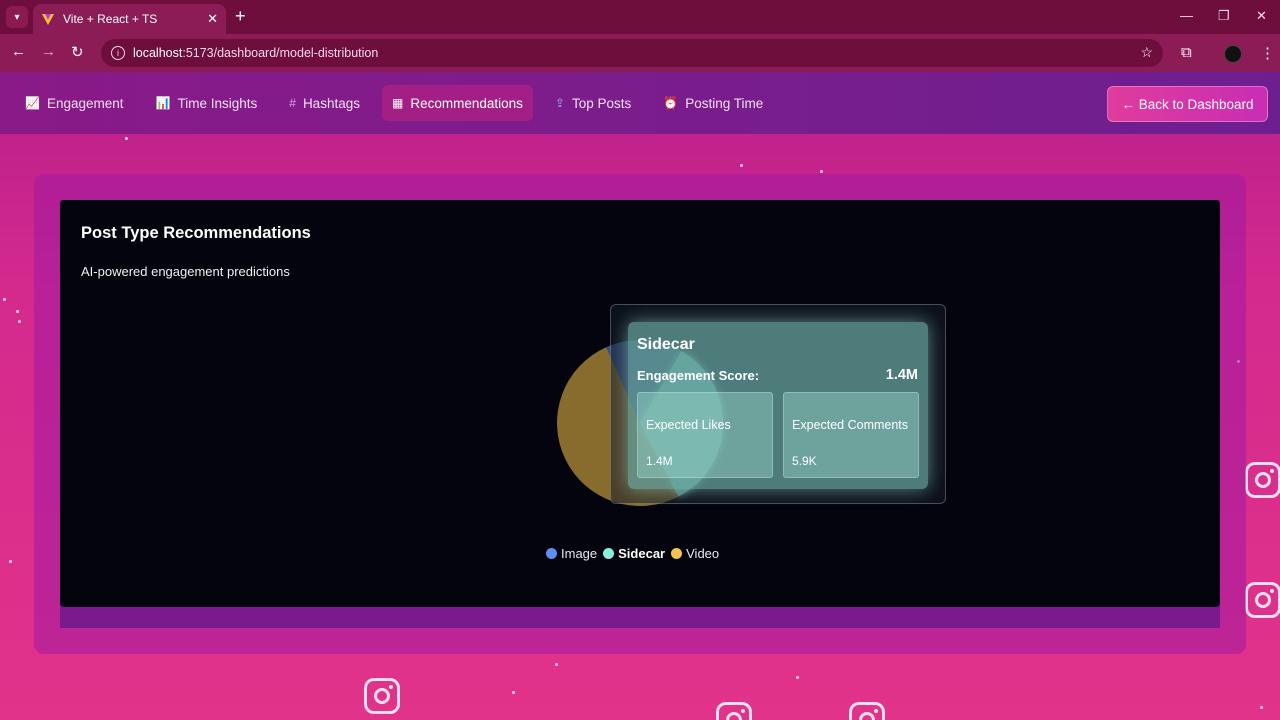 The width and height of the screenshot is (1280, 720). I want to click on legend-label: Sidecar, so click(642, 553).